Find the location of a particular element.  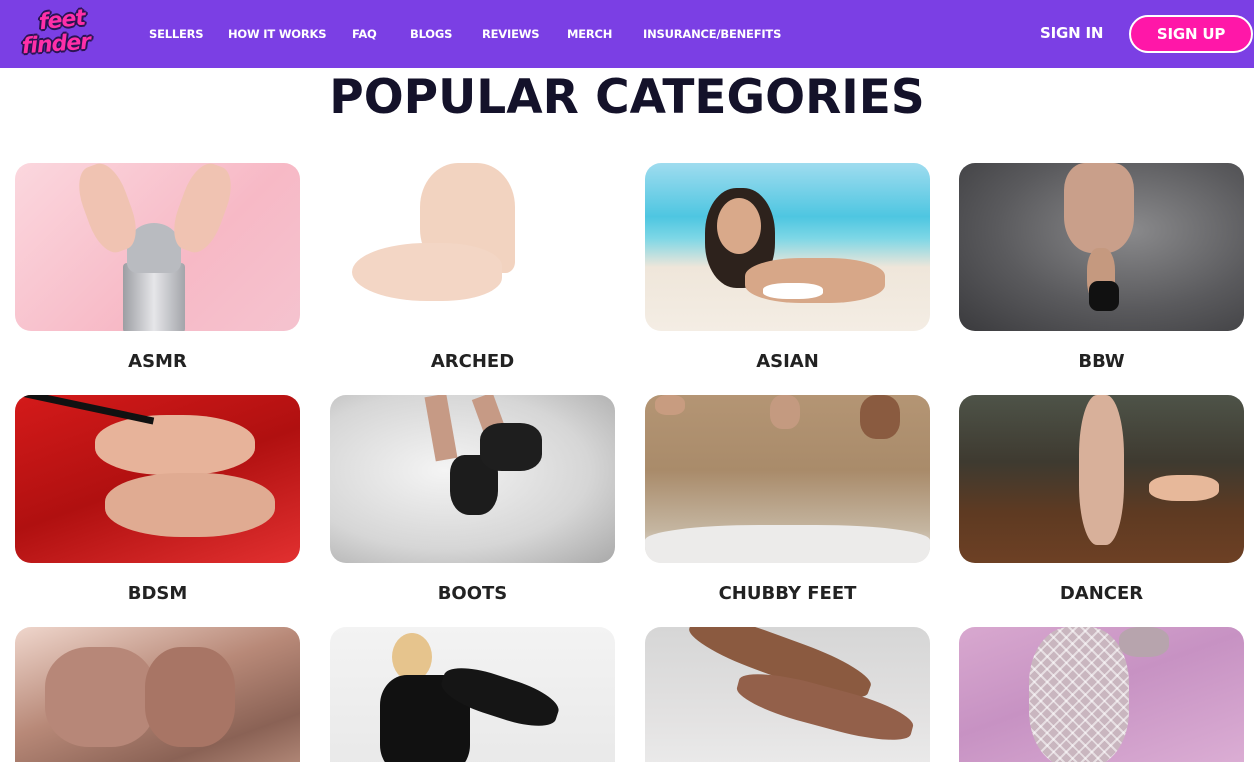

feetfinder-logo: feet finder is located at coordinates (56, 33).